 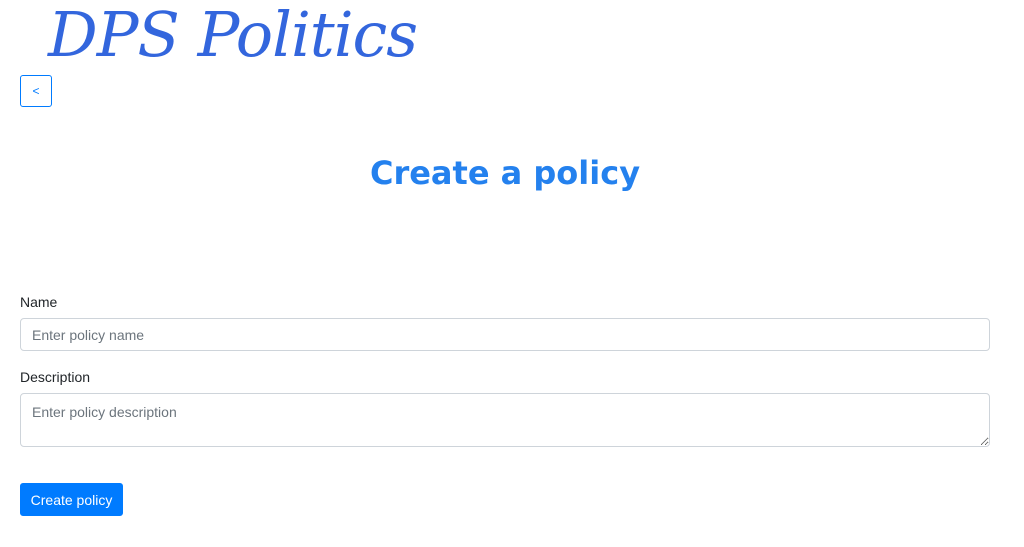 I want to click on policy-description-textarea, so click(x=505, y=420).